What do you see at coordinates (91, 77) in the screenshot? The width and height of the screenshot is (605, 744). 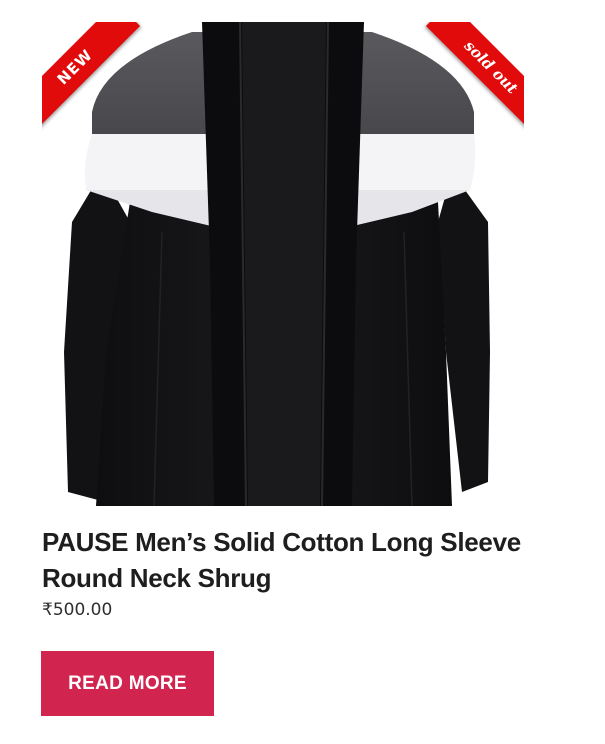 I see `new-badge-label: NEW` at bounding box center [91, 77].